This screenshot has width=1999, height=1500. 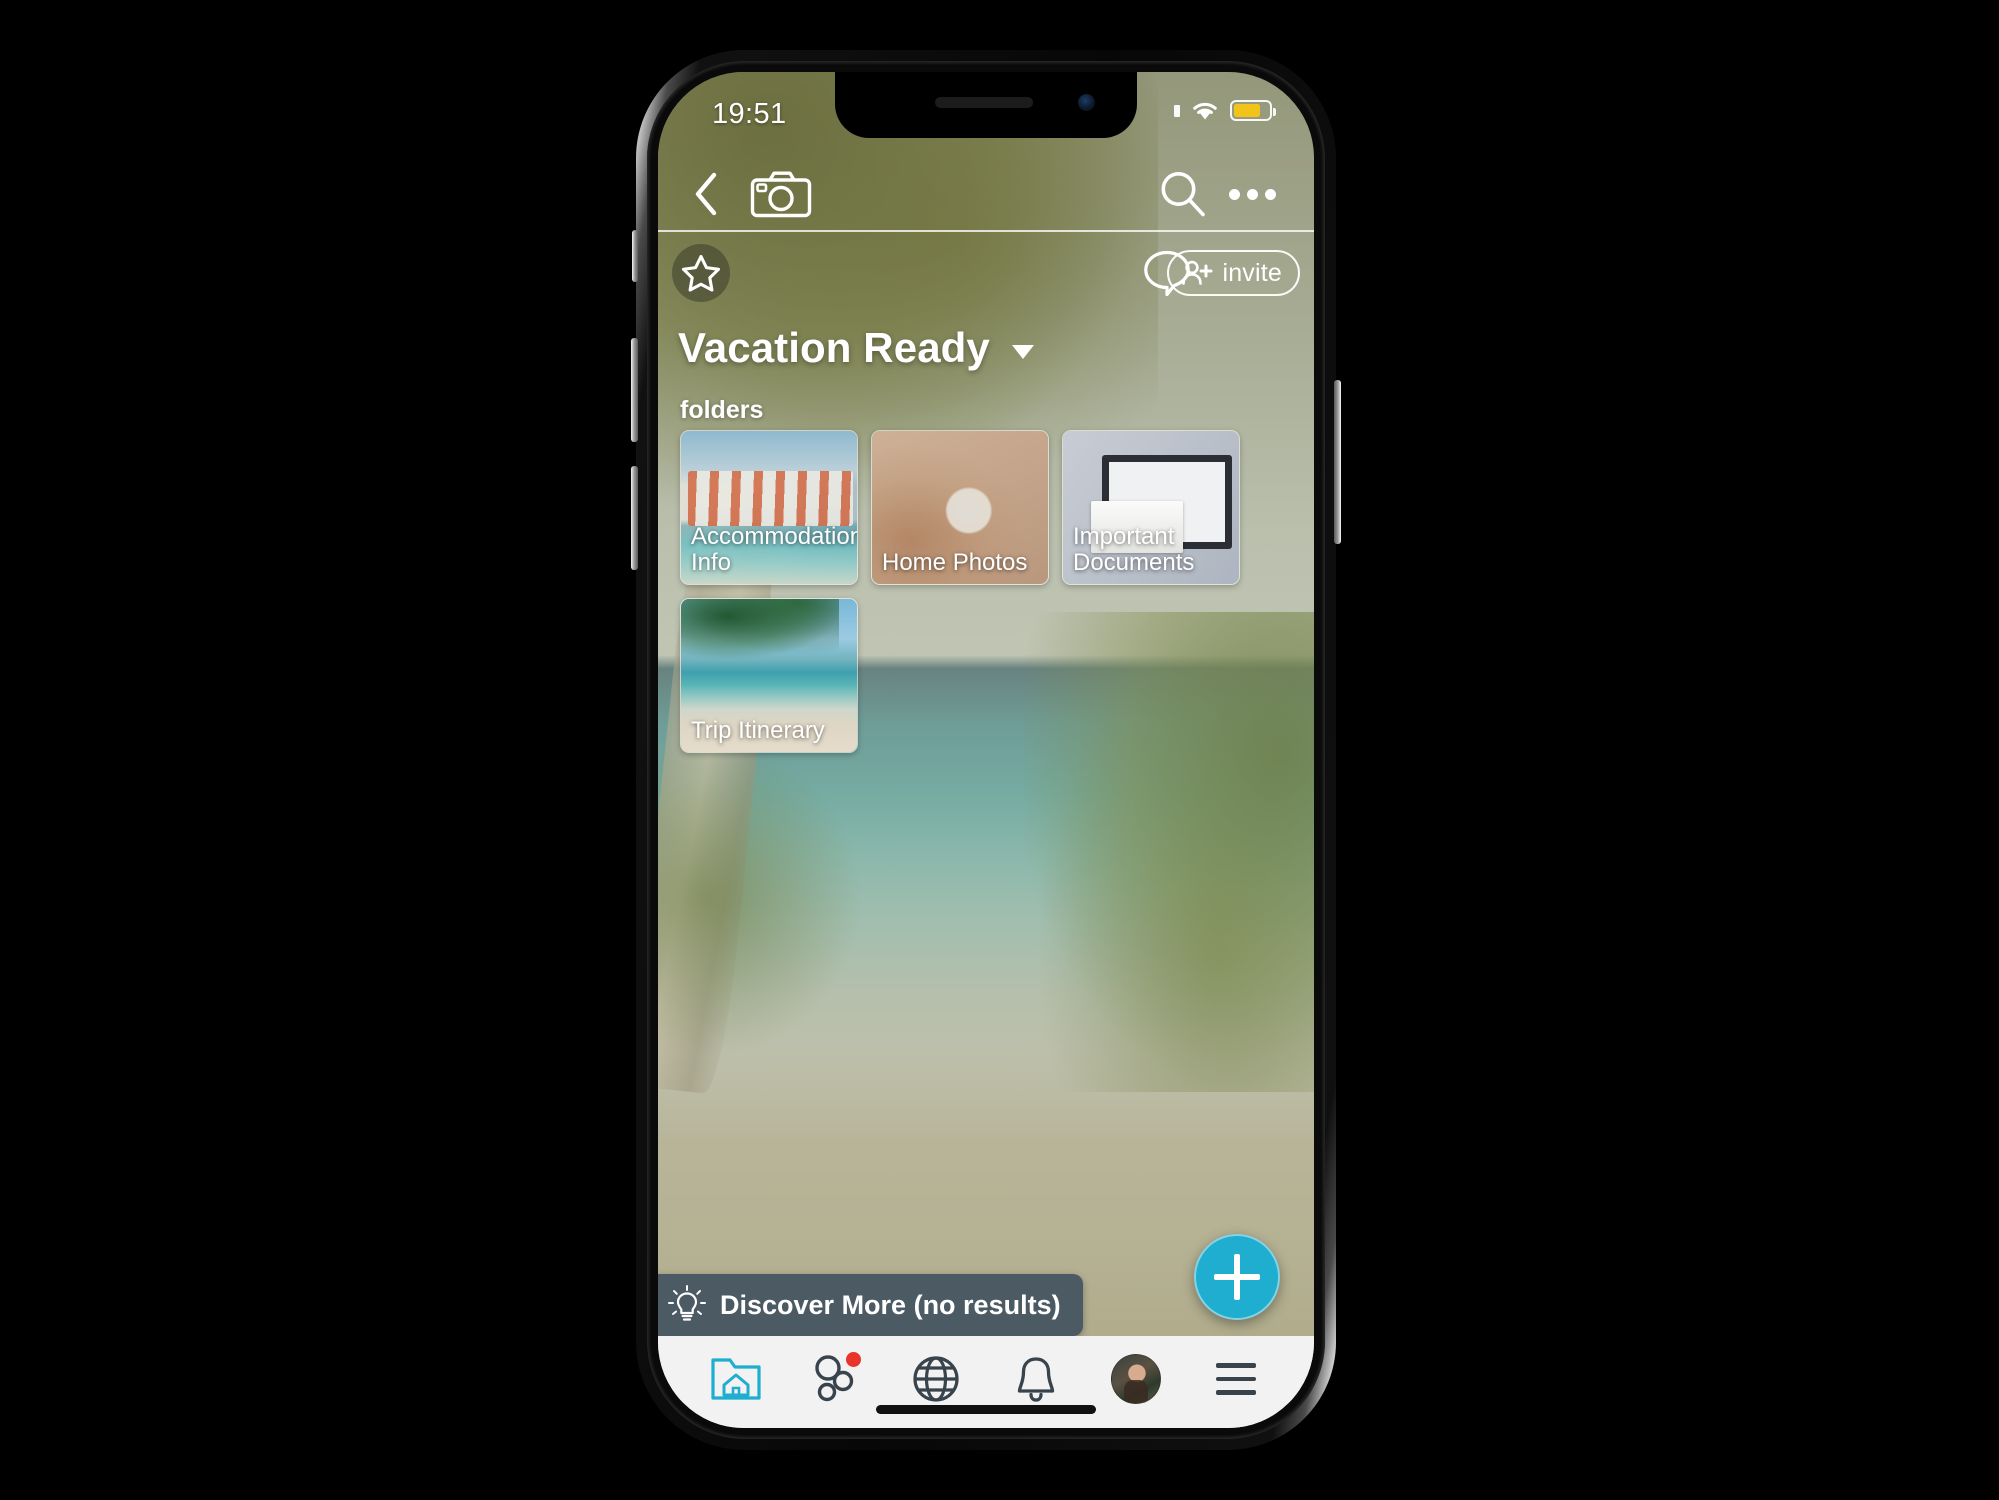 What do you see at coordinates (1252, 272) in the screenshot?
I see `invite-label: invite` at bounding box center [1252, 272].